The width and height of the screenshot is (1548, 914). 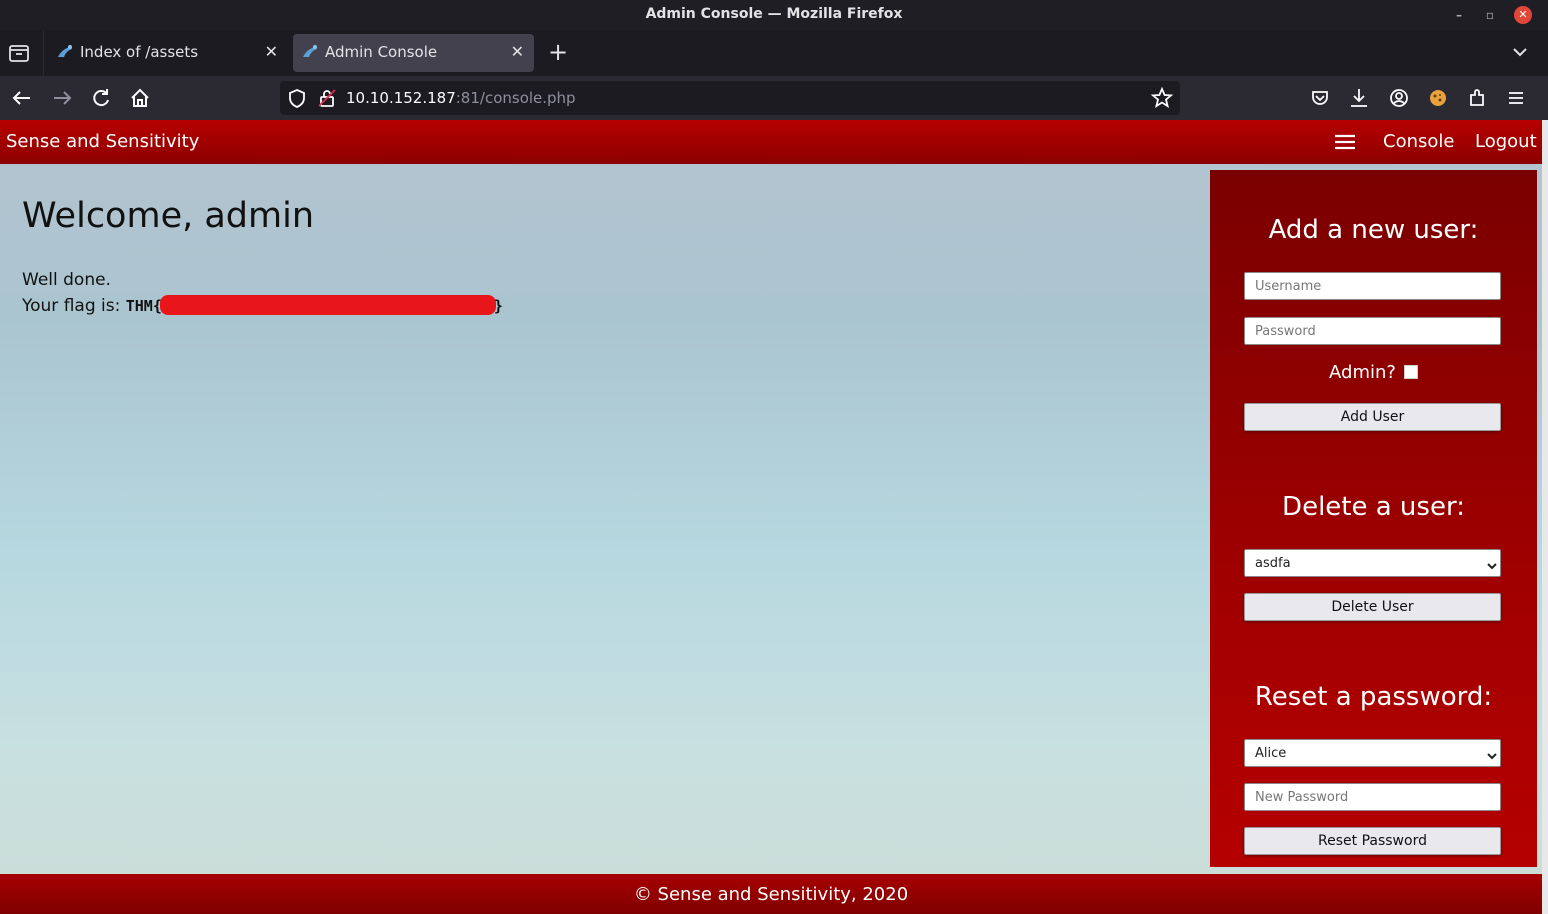 I want to click on chevron-down-icon, so click(x=1520, y=52).